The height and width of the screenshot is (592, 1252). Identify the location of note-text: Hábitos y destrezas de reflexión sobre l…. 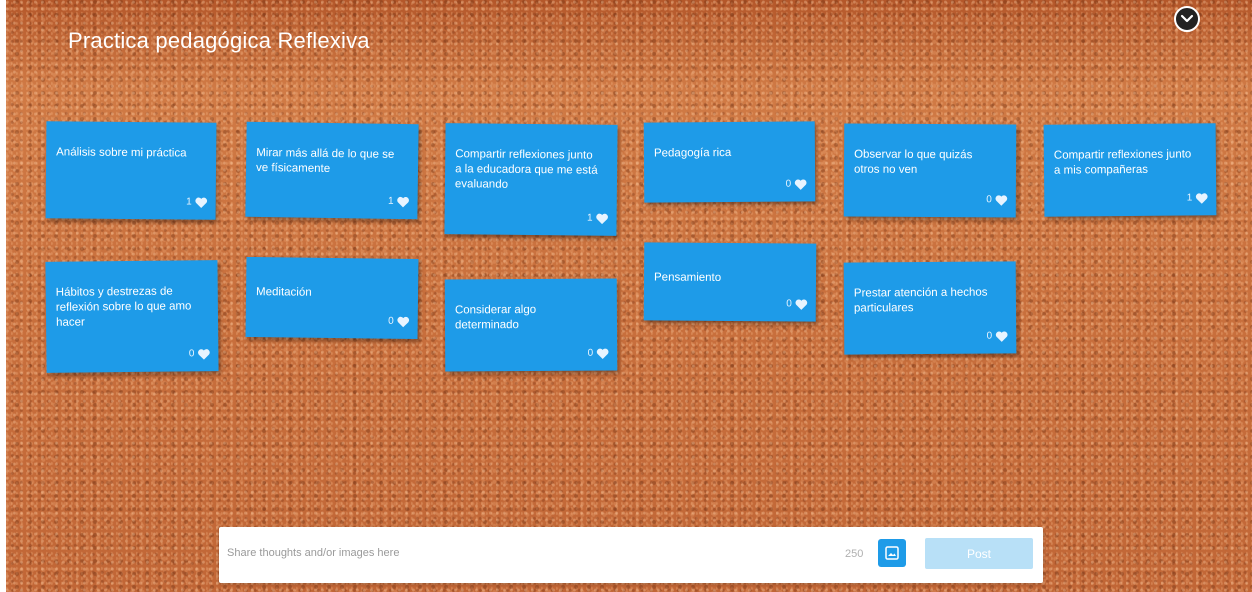
(123, 307).